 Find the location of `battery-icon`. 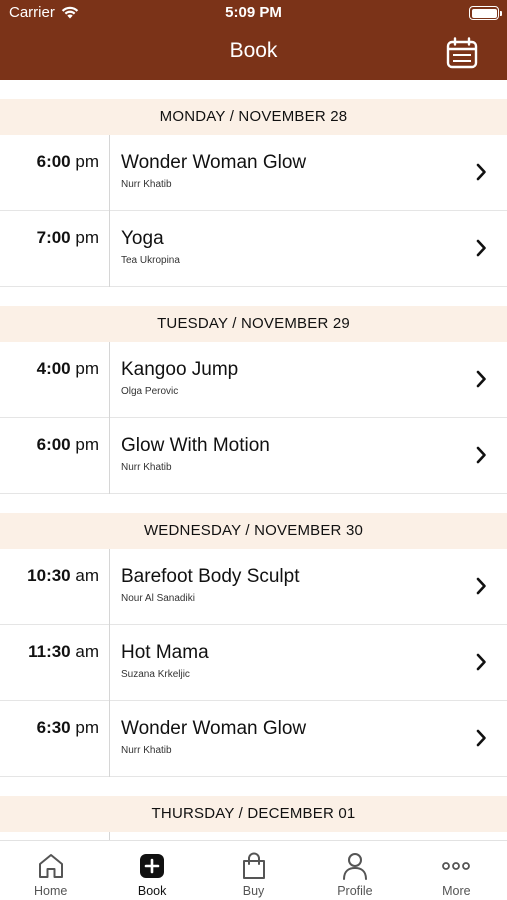

battery-icon is located at coordinates (485, 13).